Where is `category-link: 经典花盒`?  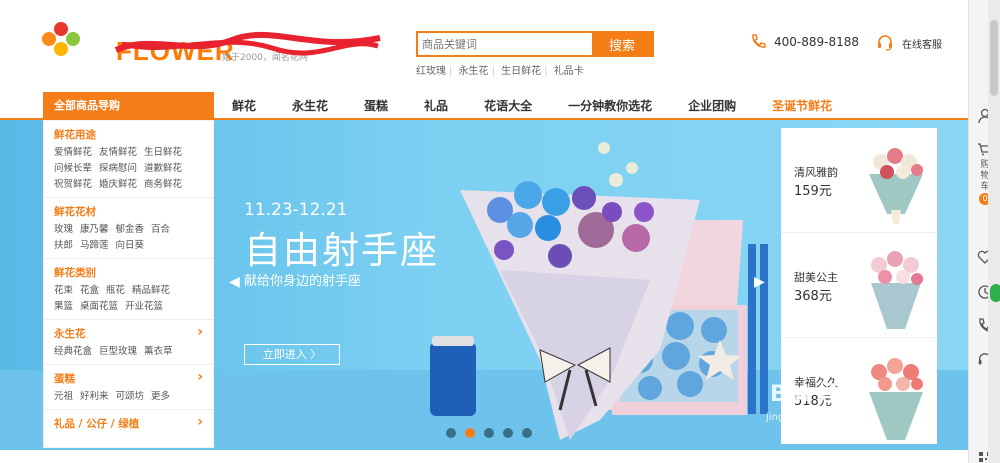 category-link: 经典花盒 is located at coordinates (73, 351).